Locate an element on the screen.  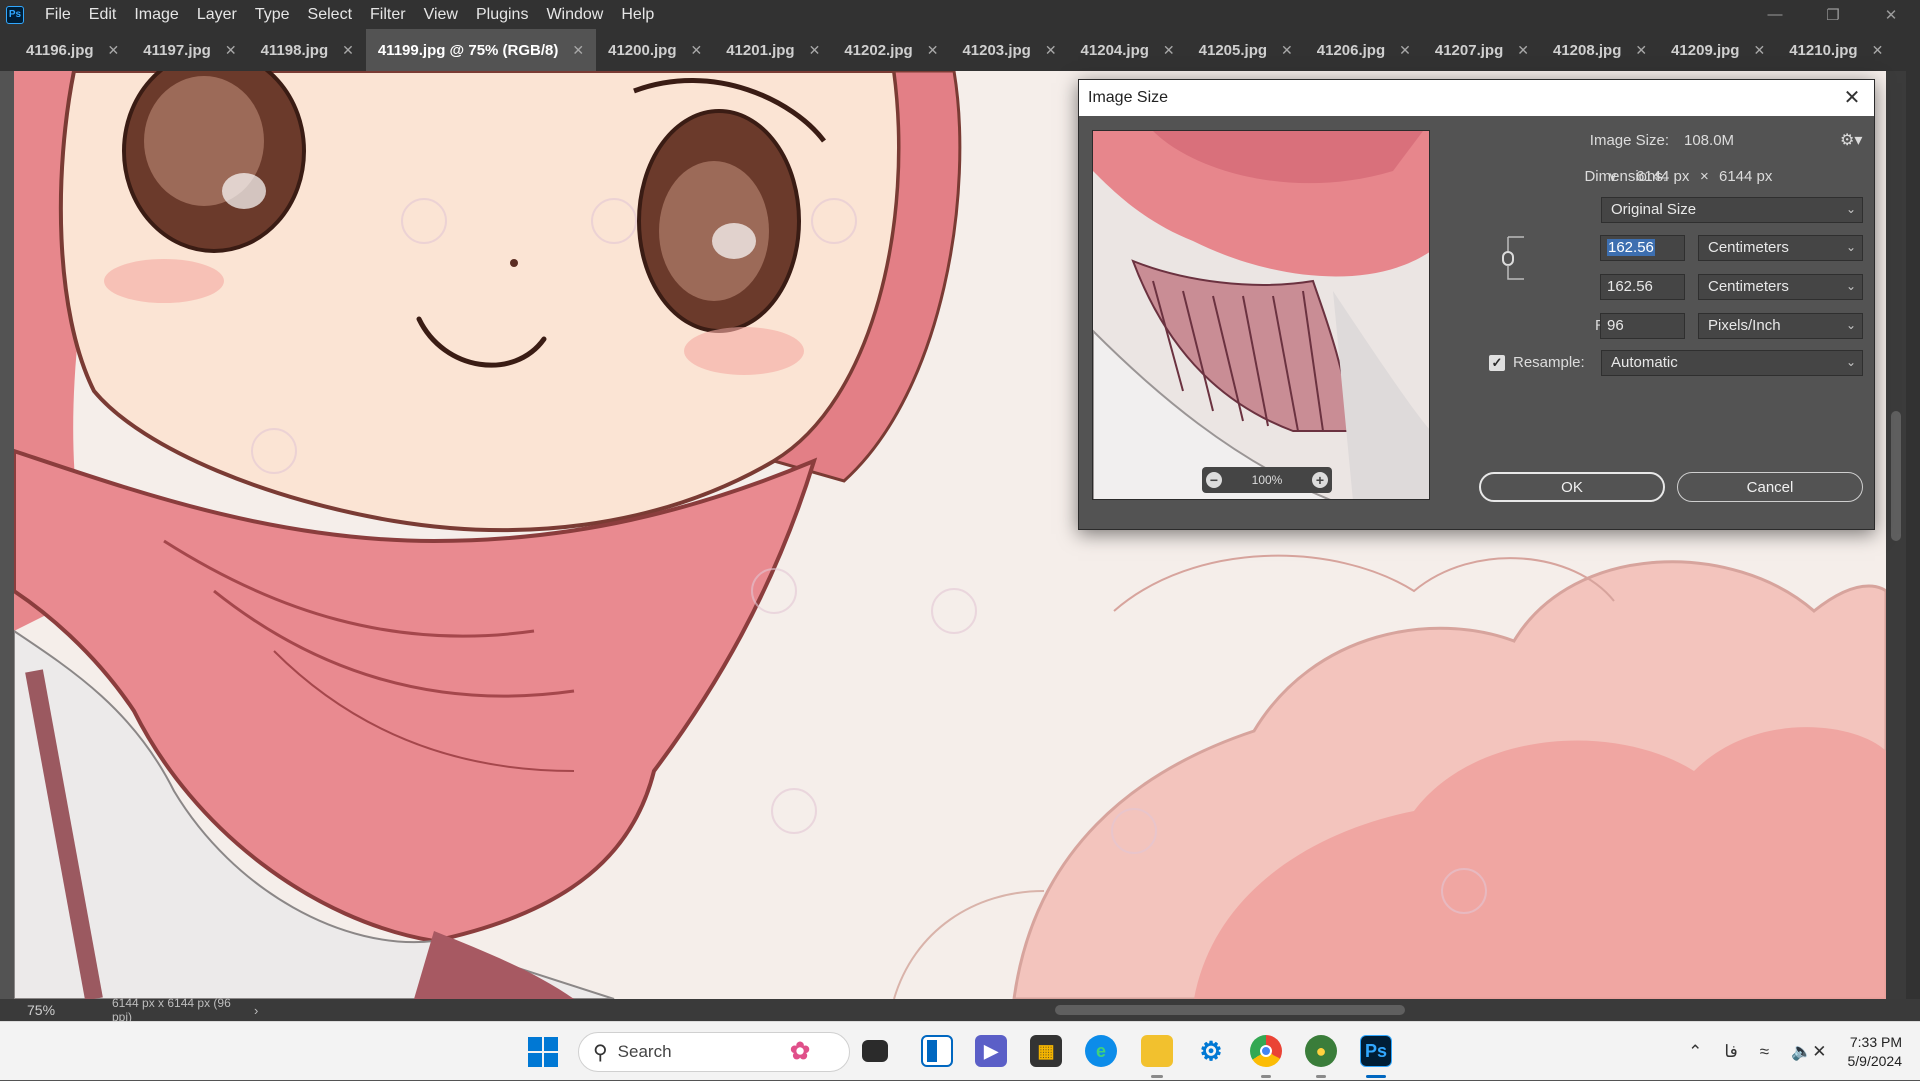
tab-41198: 41198.jpg ✕ is located at coordinates (307, 50).